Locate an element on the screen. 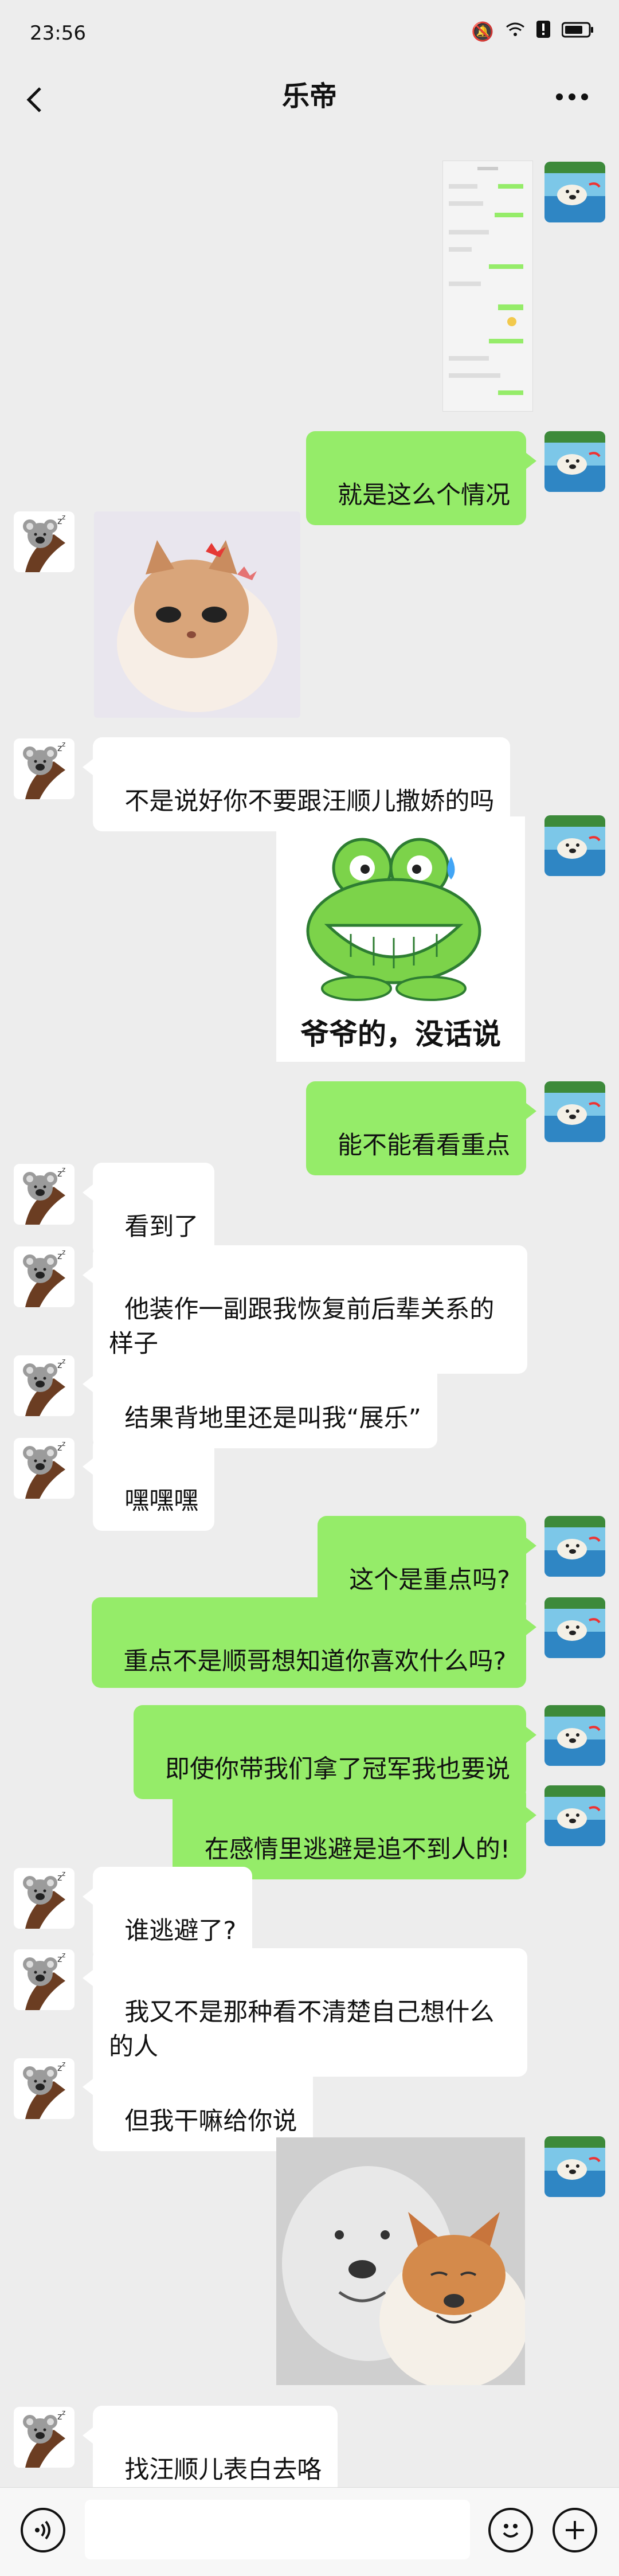  message-text: 在感情里逃避是追不到人的! is located at coordinates (357, 1849).